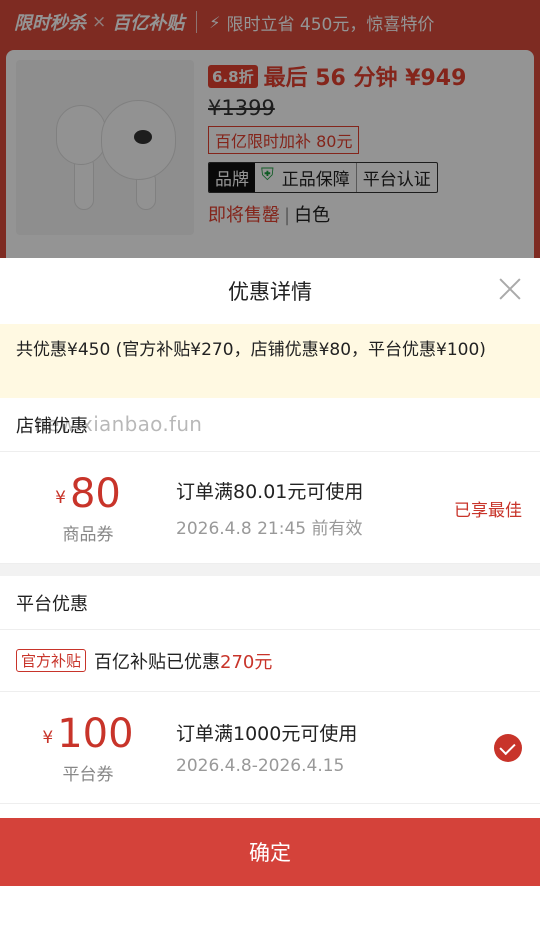 Image resolution: width=540 pixels, height=933 pixels. I want to click on sheet-header: 优惠详情, so click(270, 291).